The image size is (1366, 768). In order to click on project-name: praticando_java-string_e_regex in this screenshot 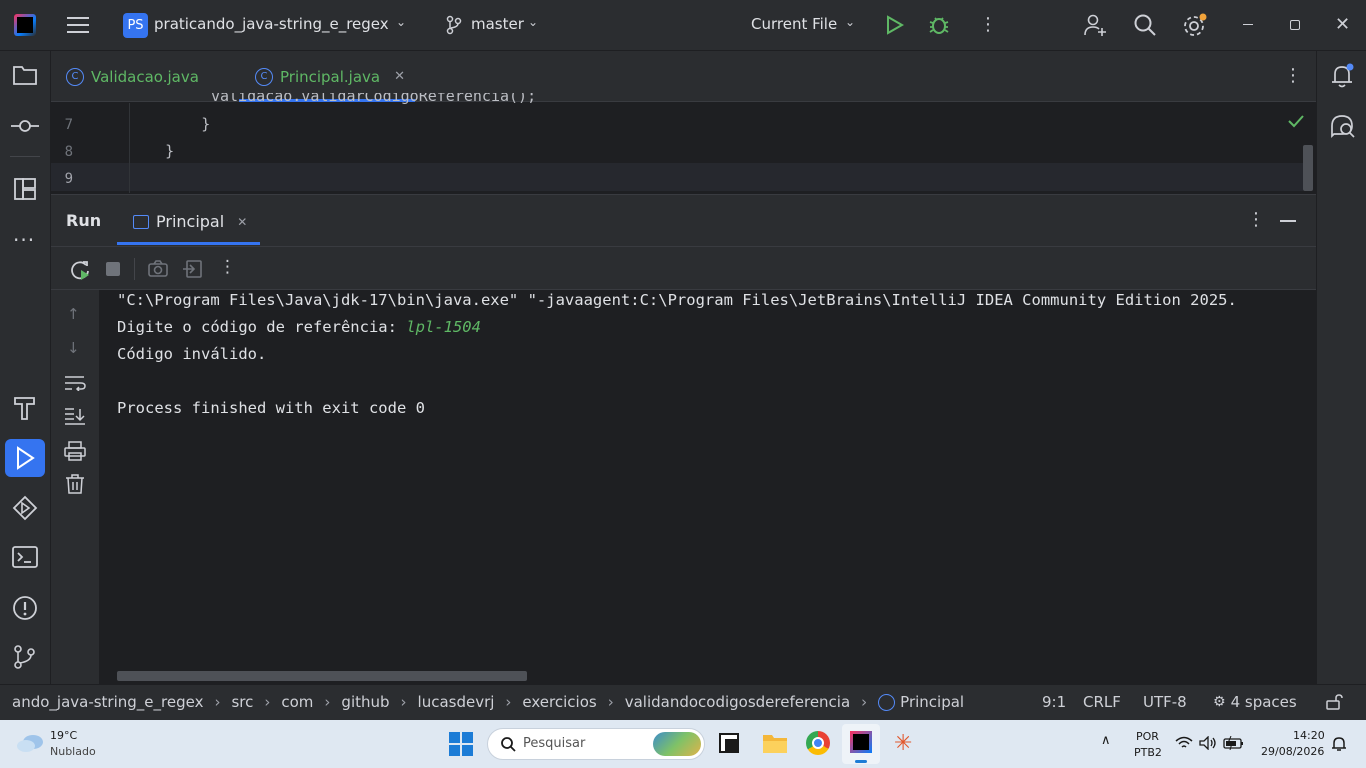, I will do `click(271, 24)`.